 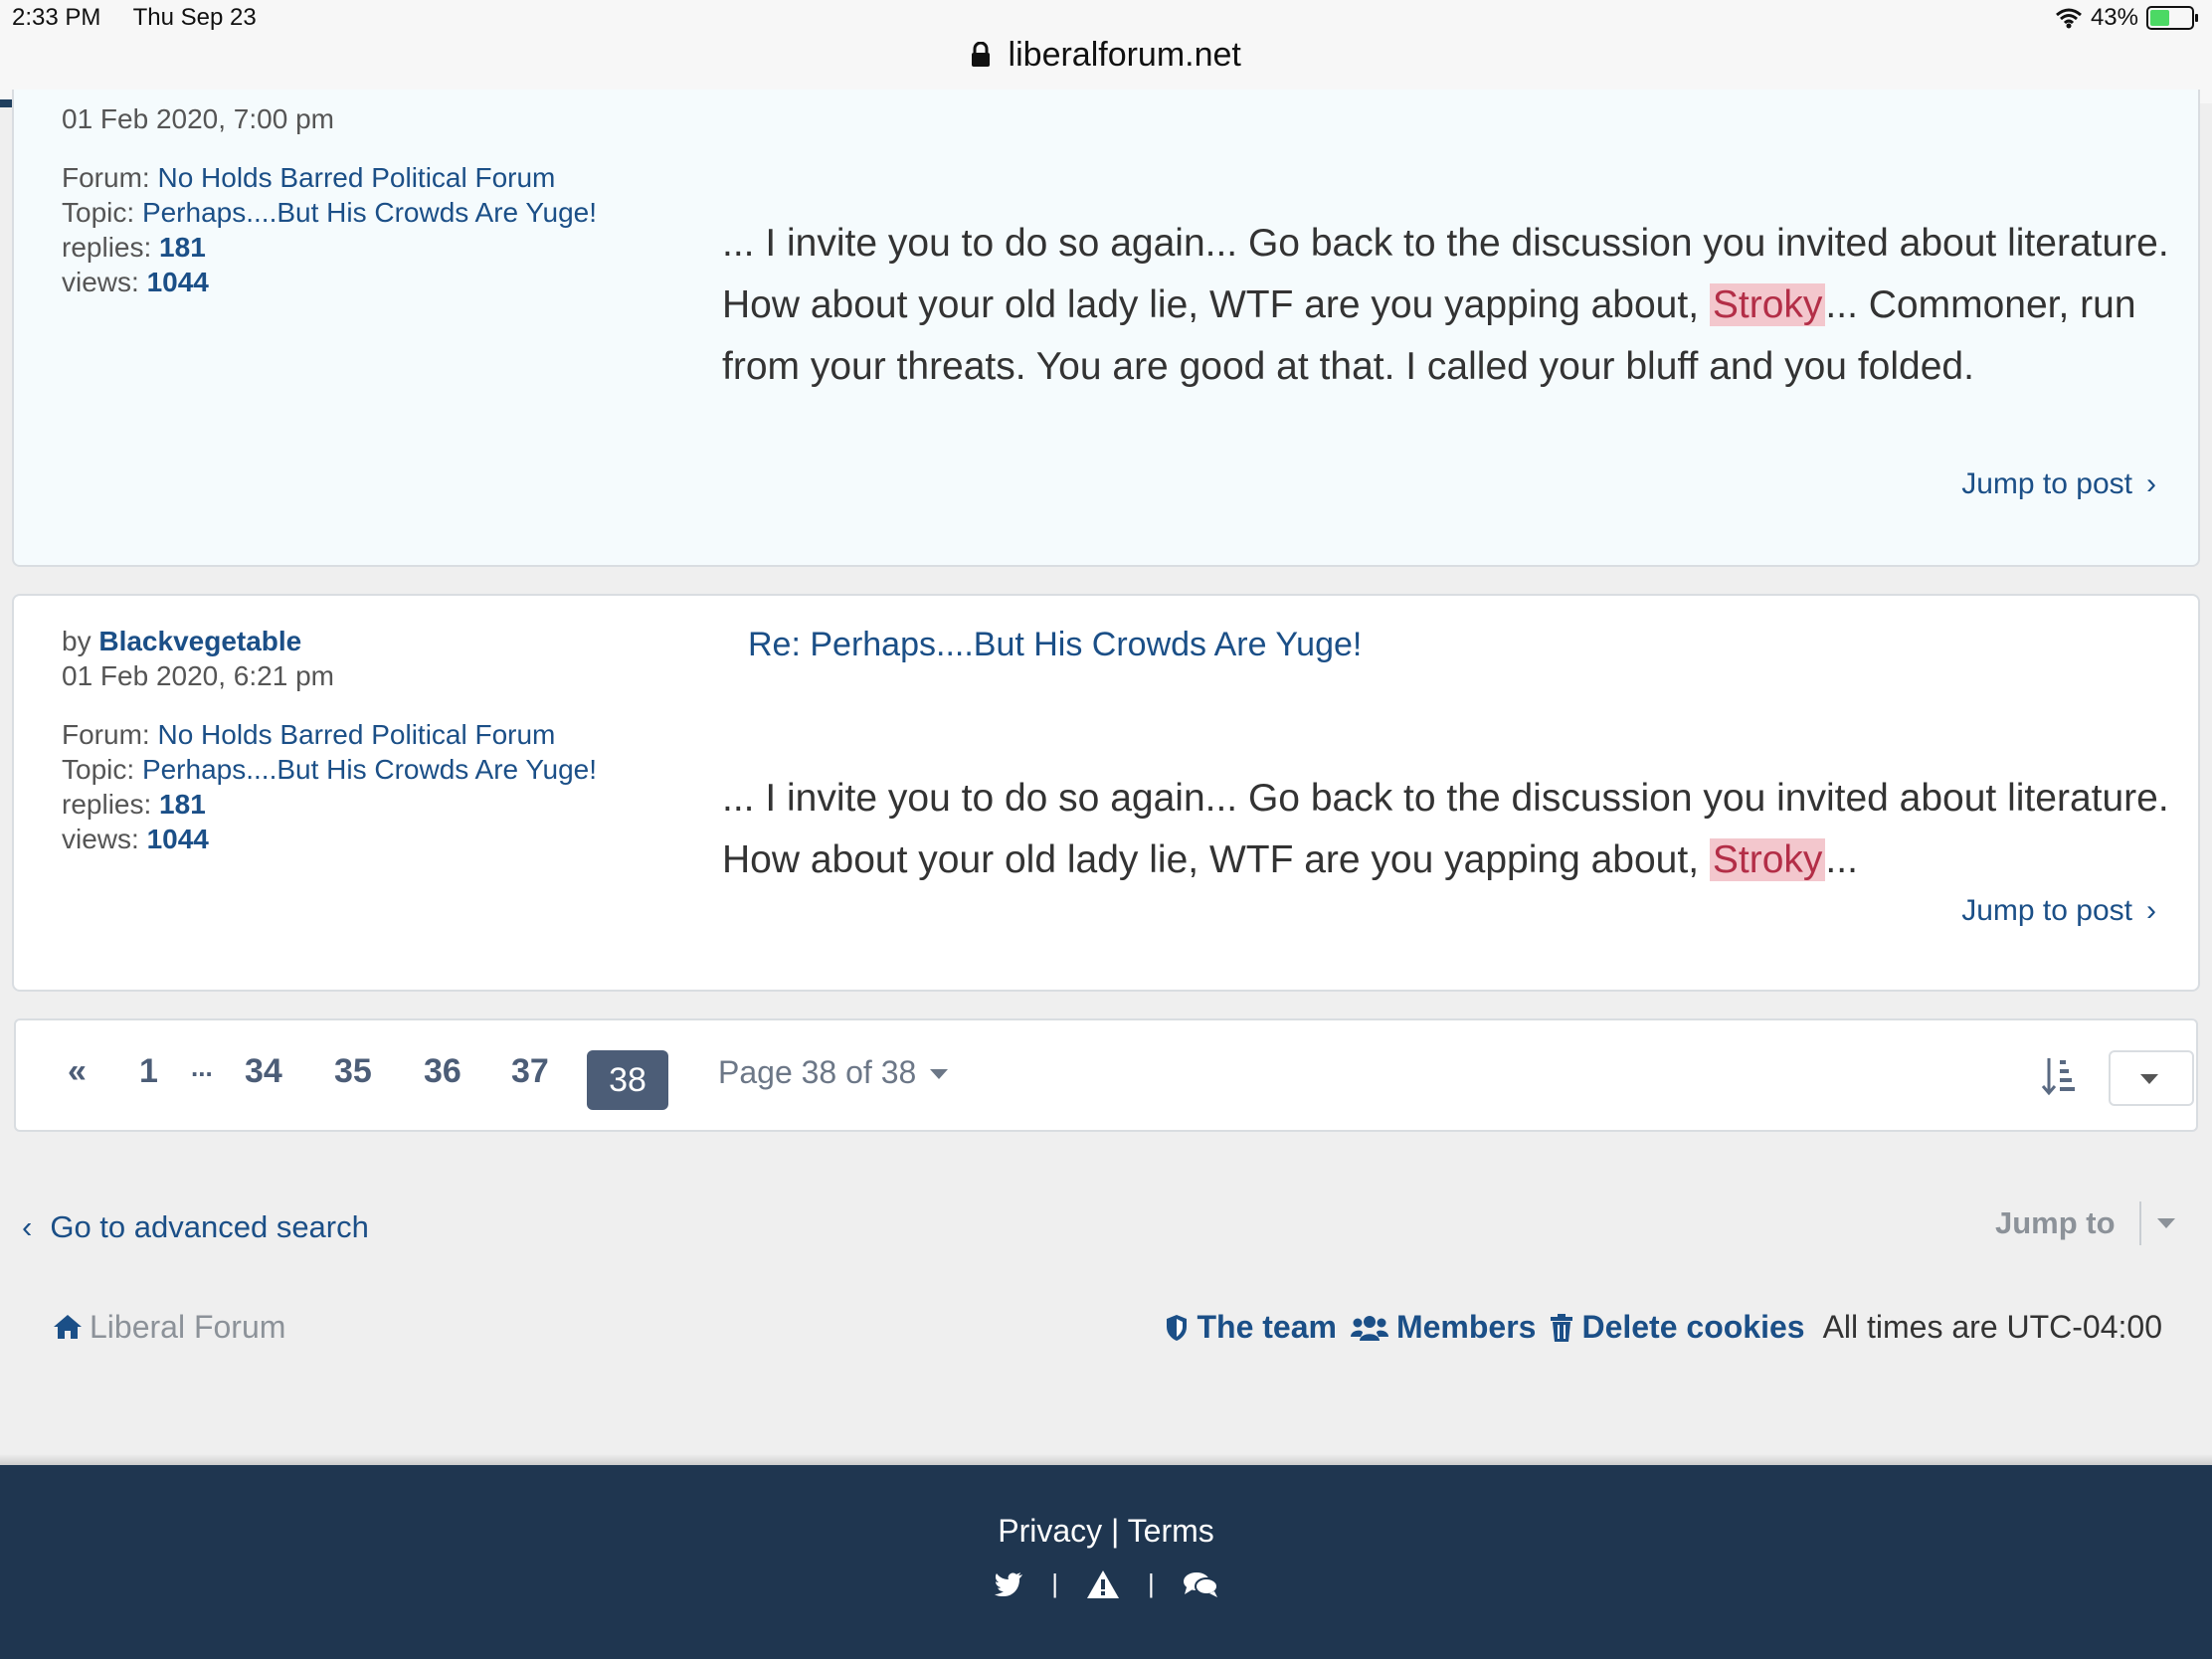 I want to click on twitter-icon, so click(x=1008, y=1584).